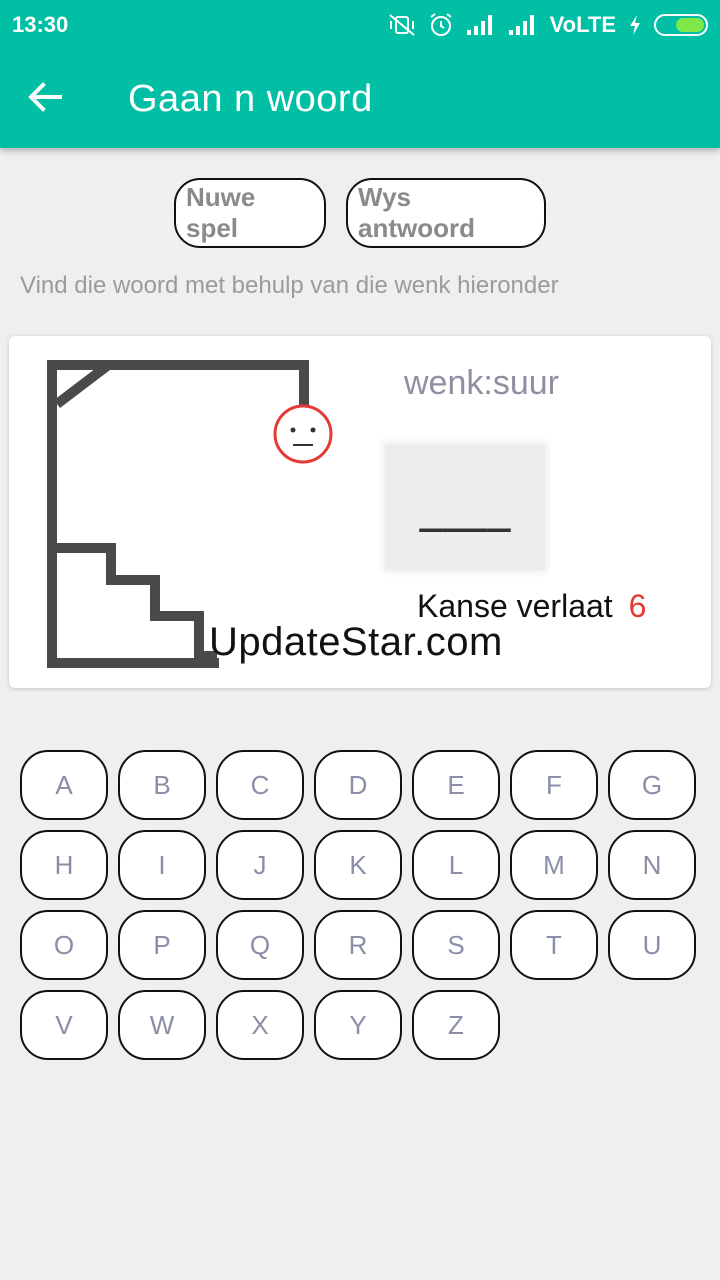 The image size is (720, 1280). Describe the element at coordinates (250, 98) in the screenshot. I see `page-title: Gaan n woord` at that location.